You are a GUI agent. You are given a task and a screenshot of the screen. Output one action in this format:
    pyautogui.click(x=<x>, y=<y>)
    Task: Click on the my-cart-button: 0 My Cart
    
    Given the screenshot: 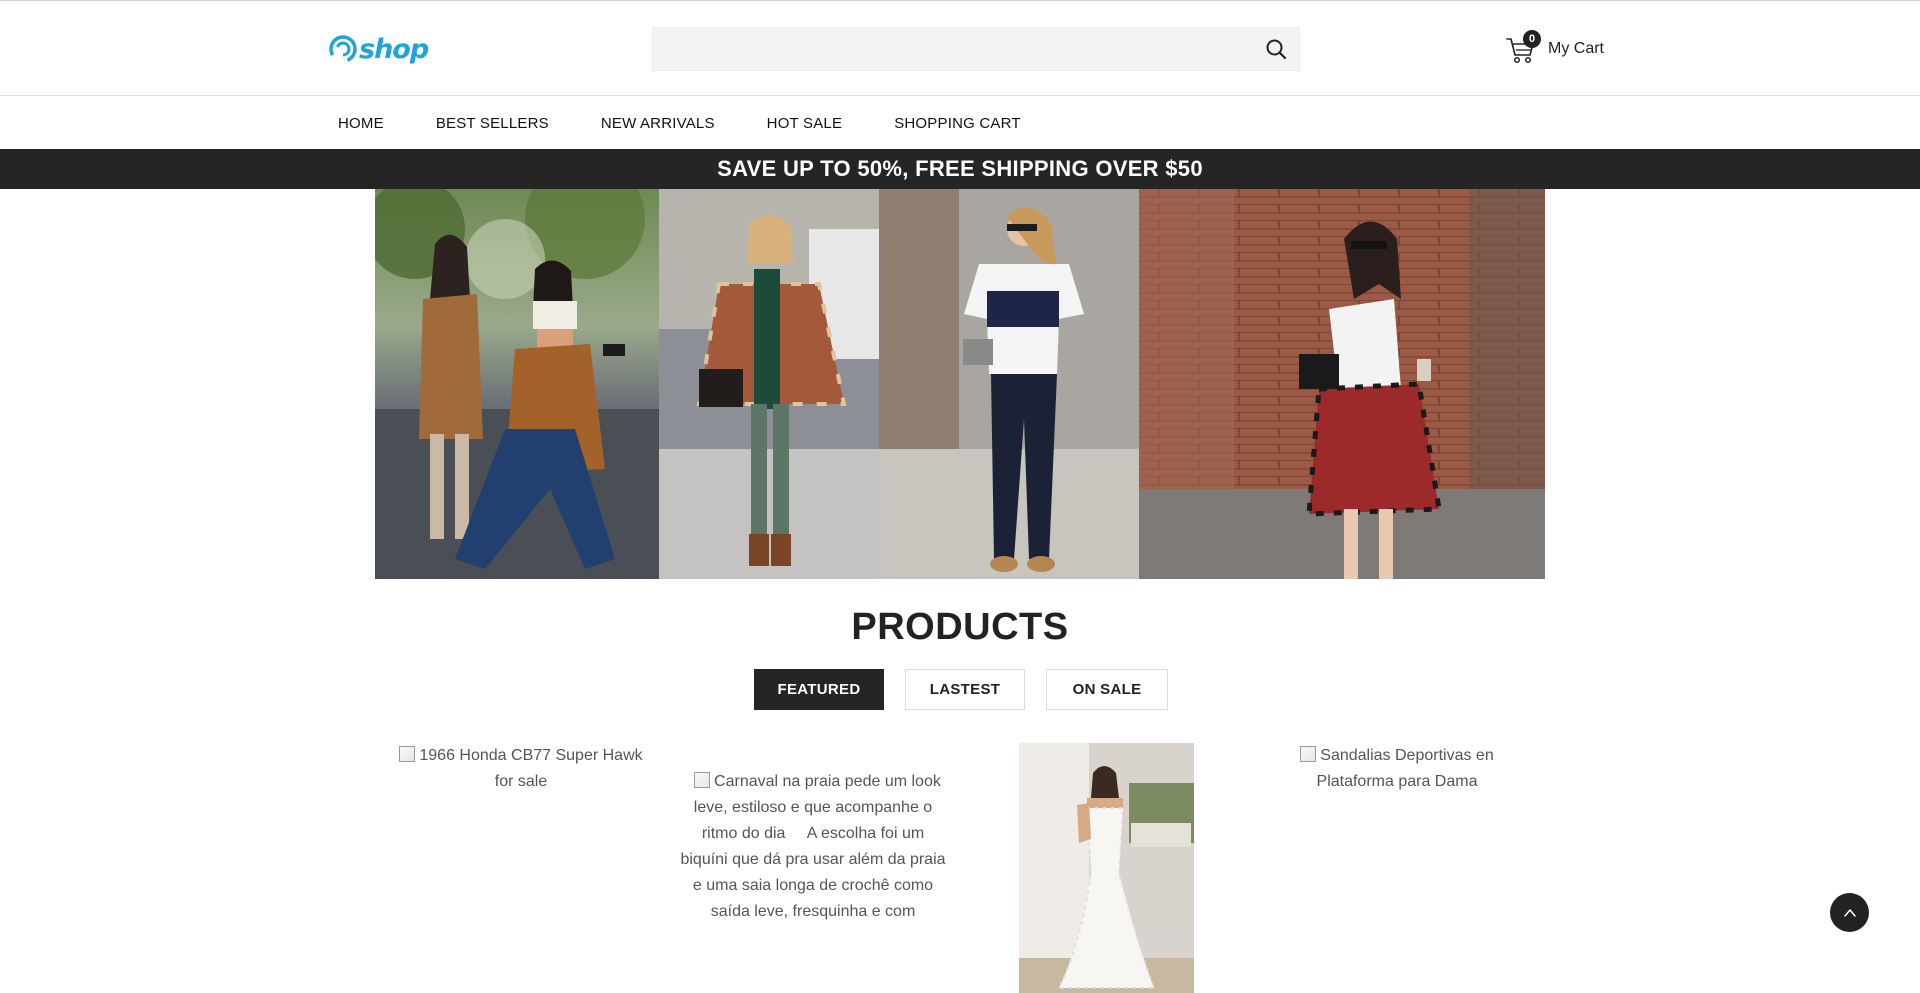 What is the action you would take?
    pyautogui.click(x=1555, y=48)
    